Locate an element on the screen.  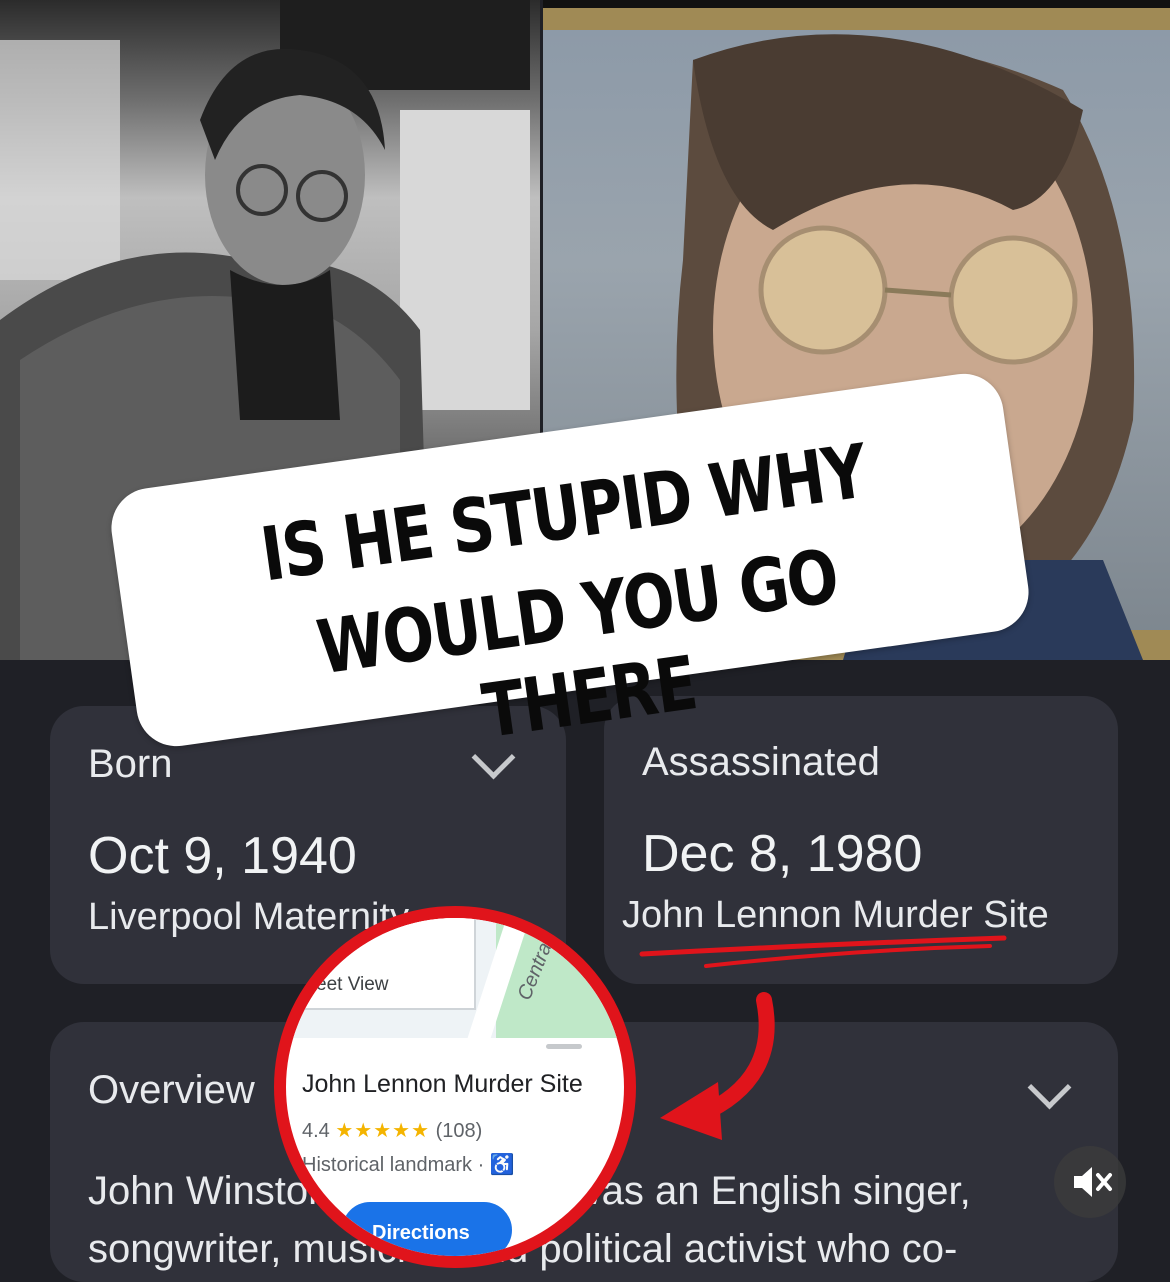
star-rating-icon: ★★★★★ is located at coordinates (383, 1131).